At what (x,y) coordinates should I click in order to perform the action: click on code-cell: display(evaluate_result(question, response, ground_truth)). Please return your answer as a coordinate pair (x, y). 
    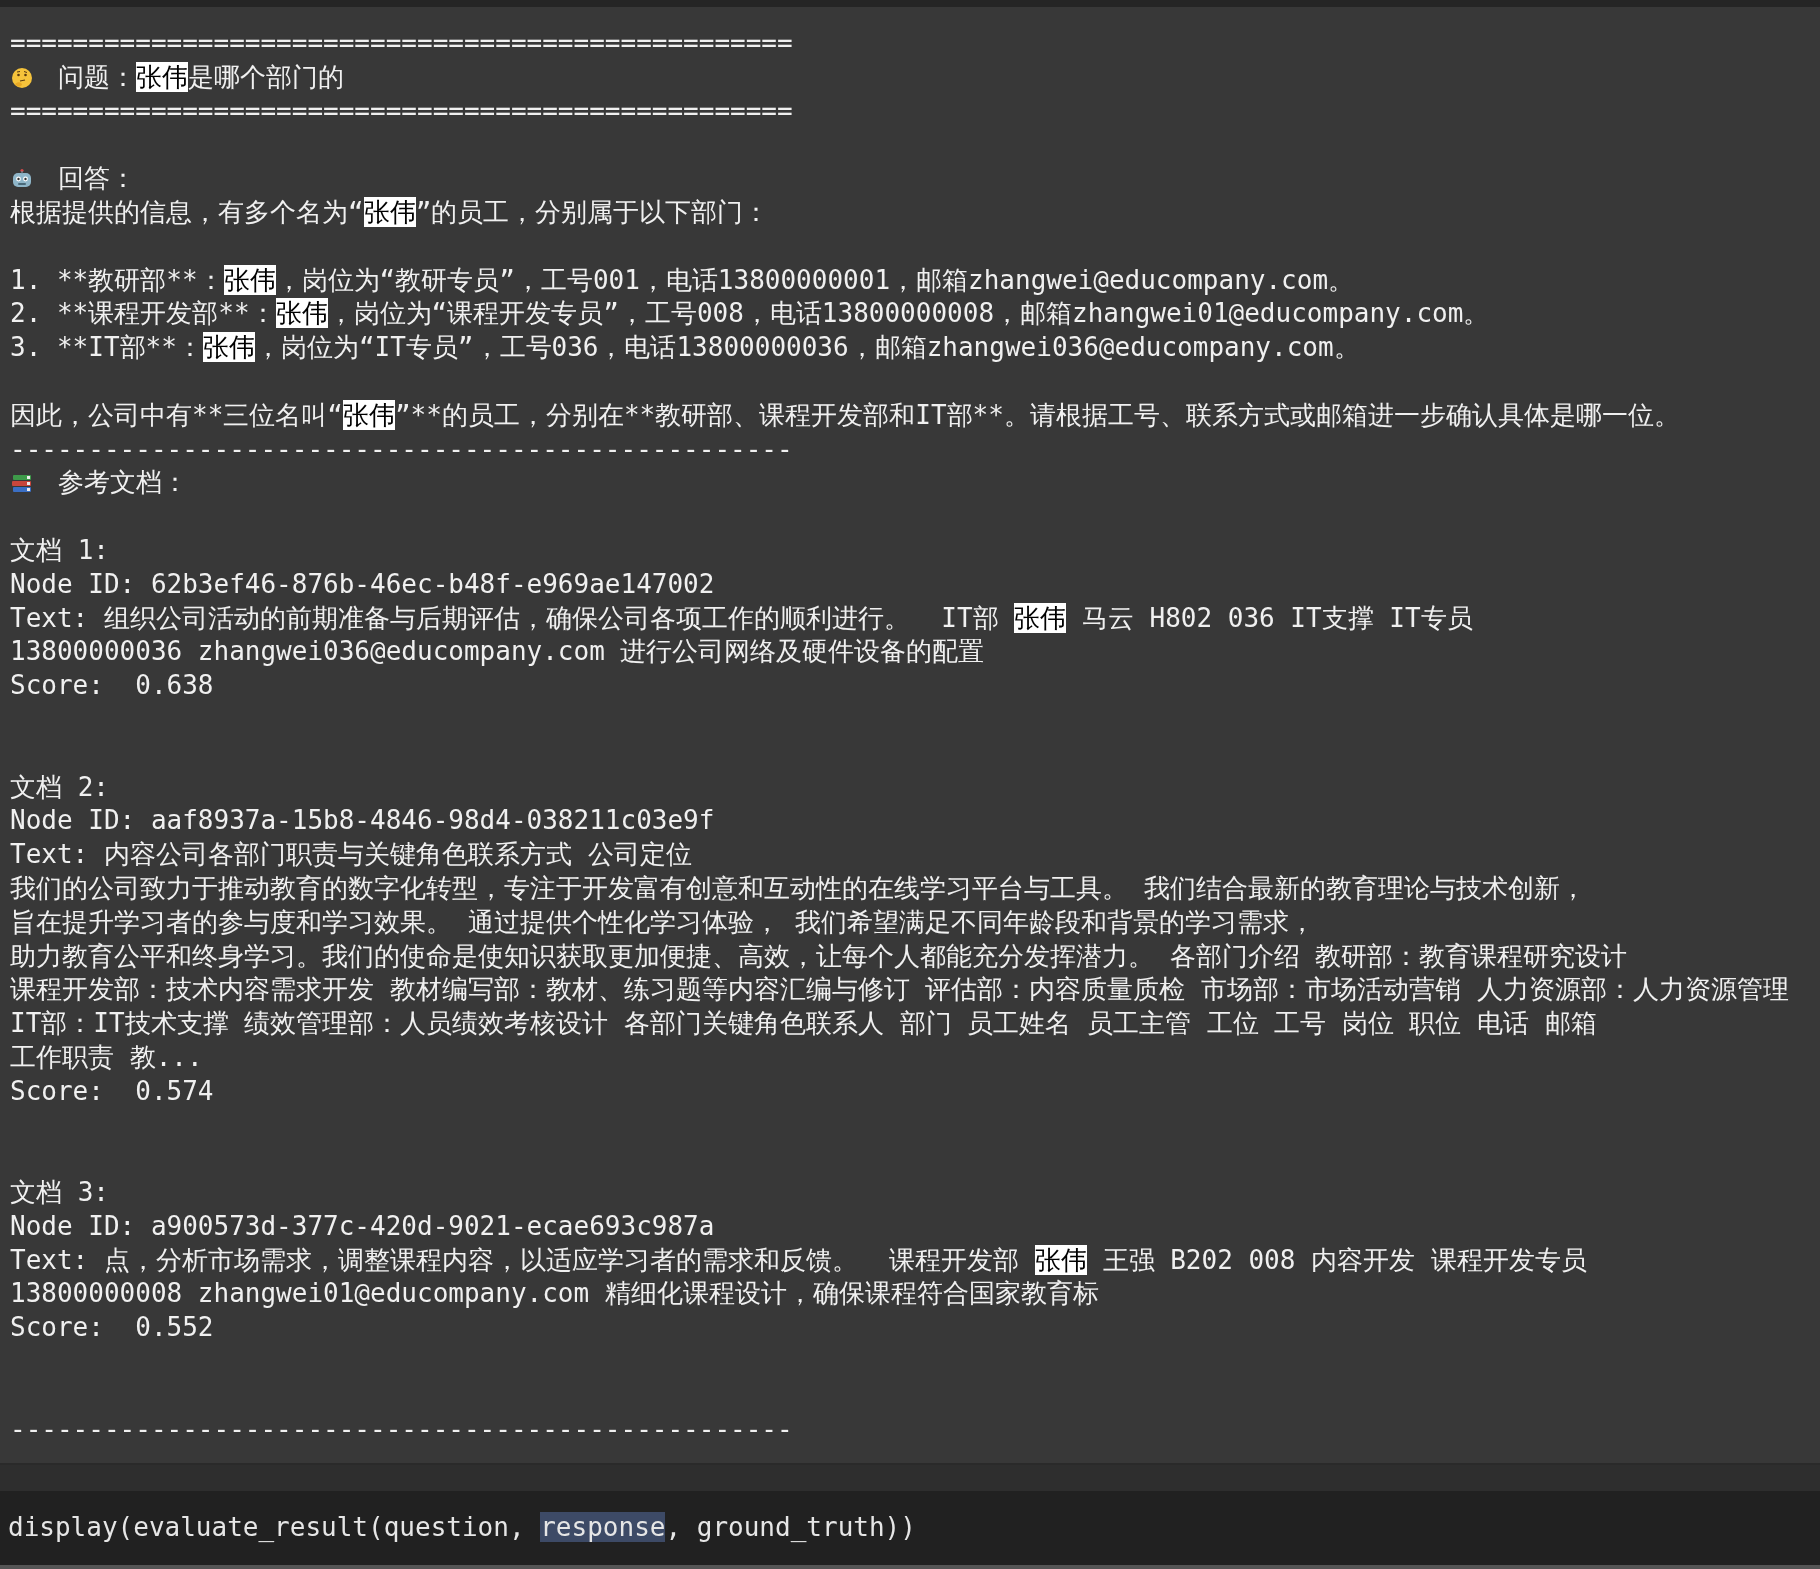
    Looking at the image, I should click on (910, 1530).